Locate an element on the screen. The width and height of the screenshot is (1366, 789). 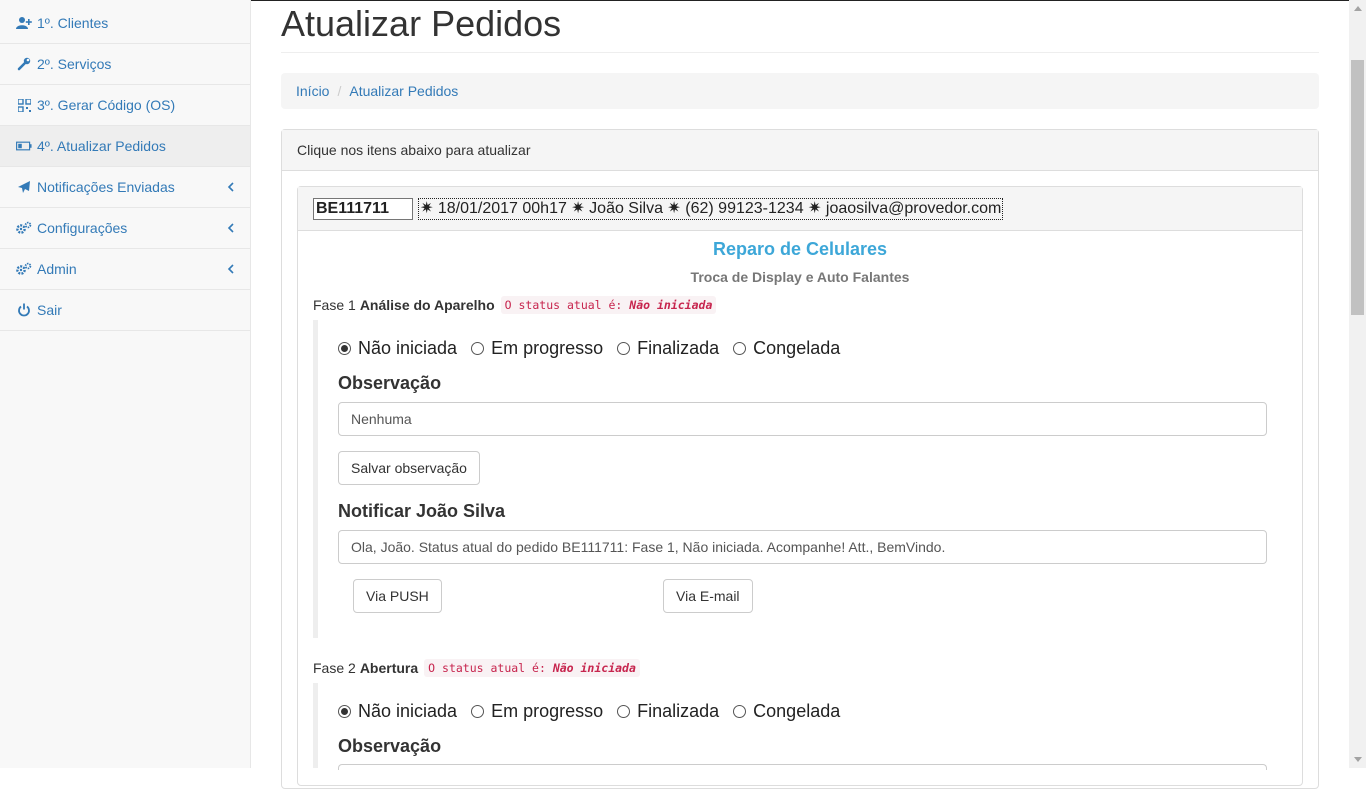
breadcrumb-current-link: Atualizar Pedidos is located at coordinates (403, 91).